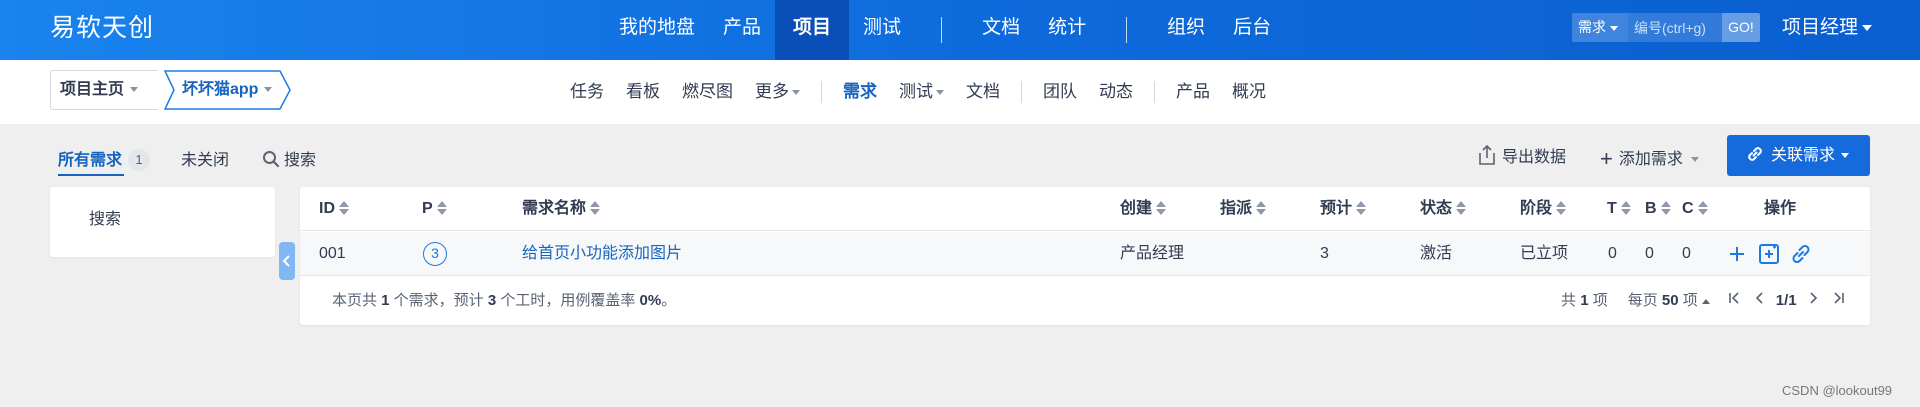  I want to click on column-title: 需求名称, so click(561, 209).